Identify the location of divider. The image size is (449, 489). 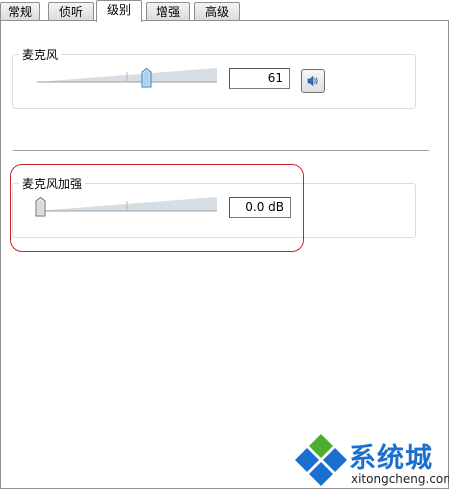
(221, 150).